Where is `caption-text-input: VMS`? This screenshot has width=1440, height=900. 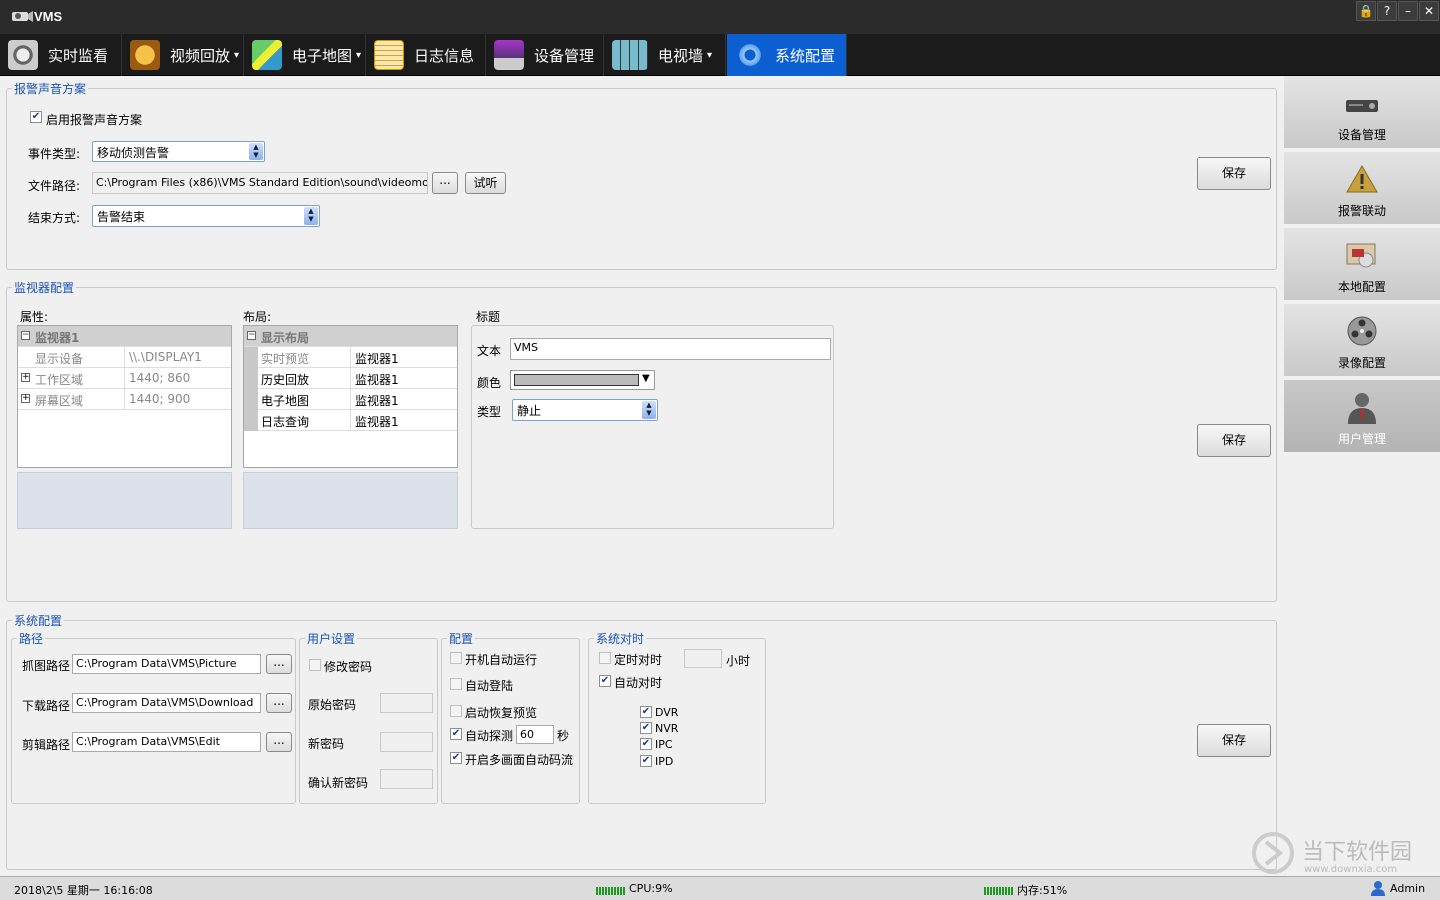
caption-text-input: VMS is located at coordinates (670, 349).